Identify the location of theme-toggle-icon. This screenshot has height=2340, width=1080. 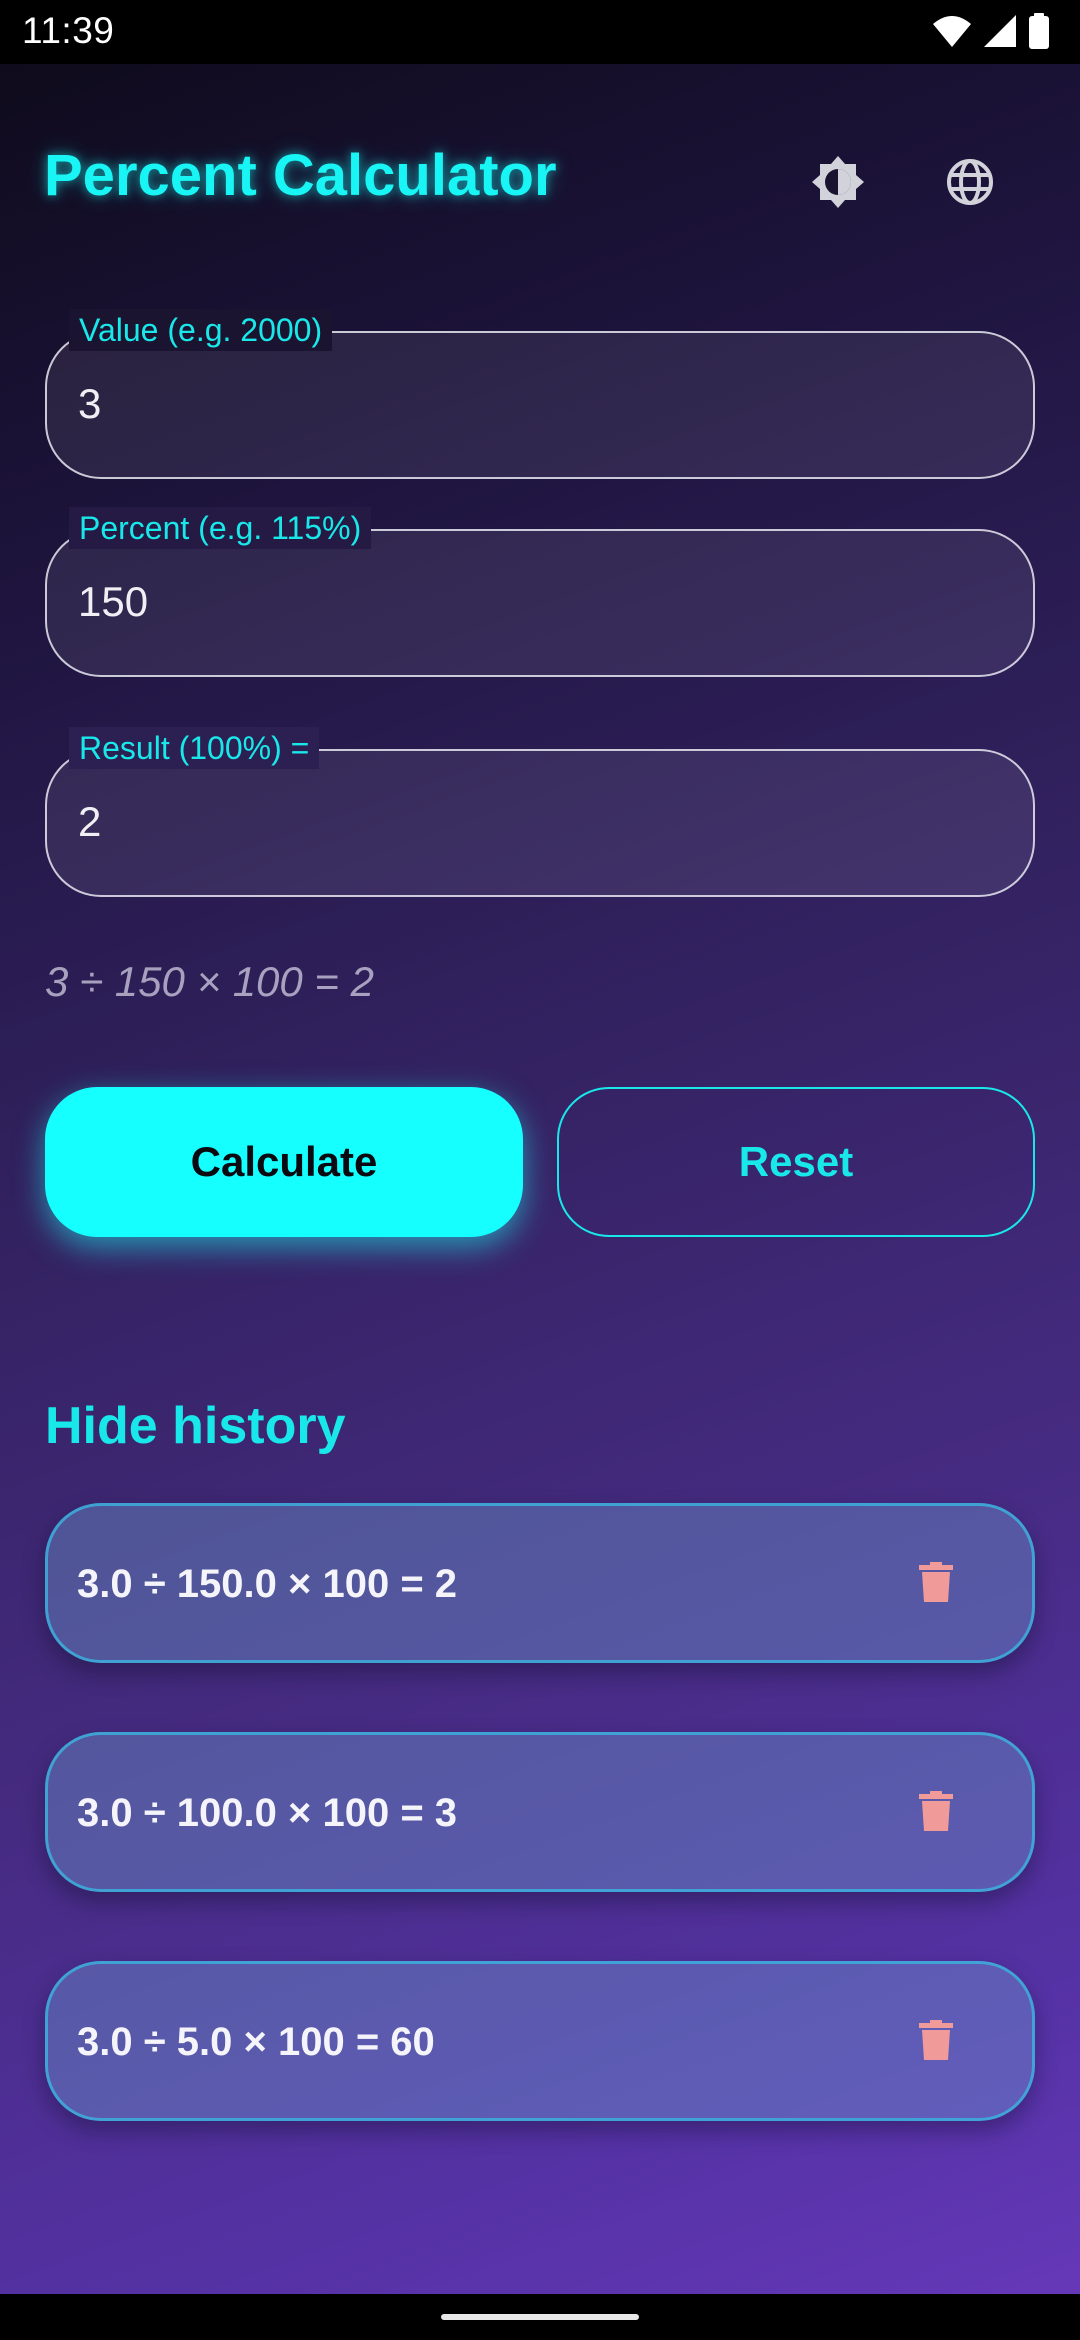
(838, 184).